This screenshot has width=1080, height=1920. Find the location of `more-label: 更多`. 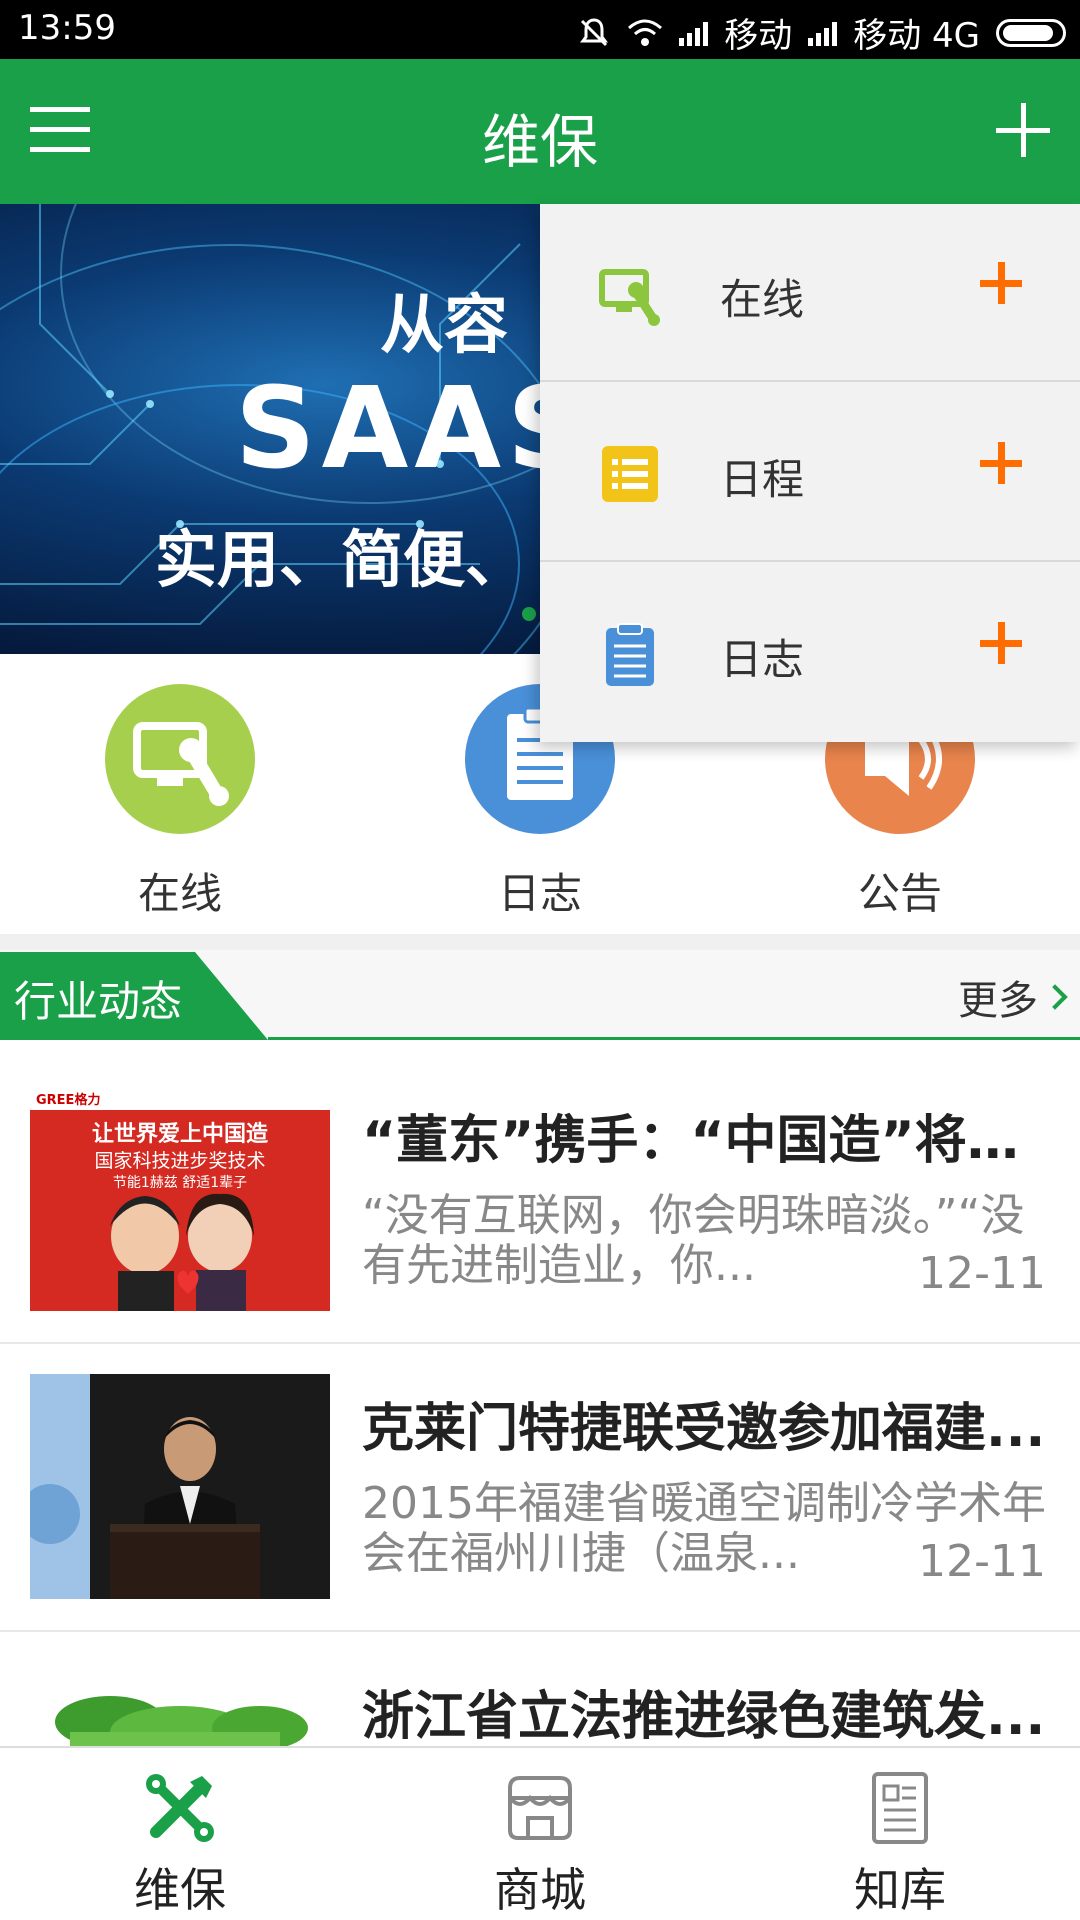

more-label: 更多 is located at coordinates (998, 1001).